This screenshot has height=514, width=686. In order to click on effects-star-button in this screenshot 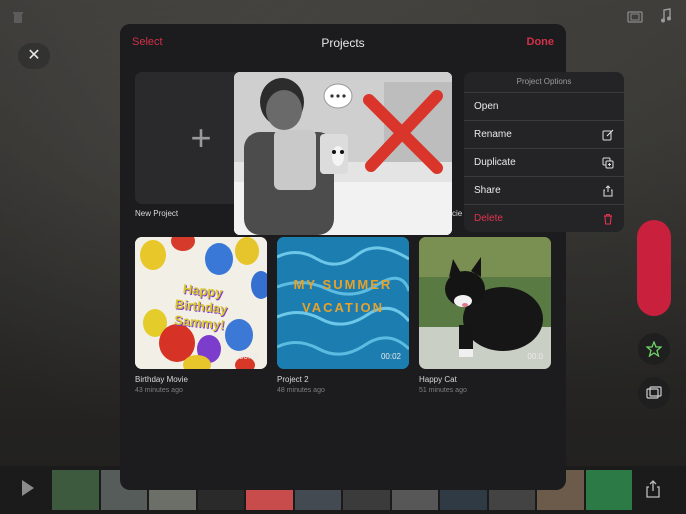, I will do `click(654, 349)`.